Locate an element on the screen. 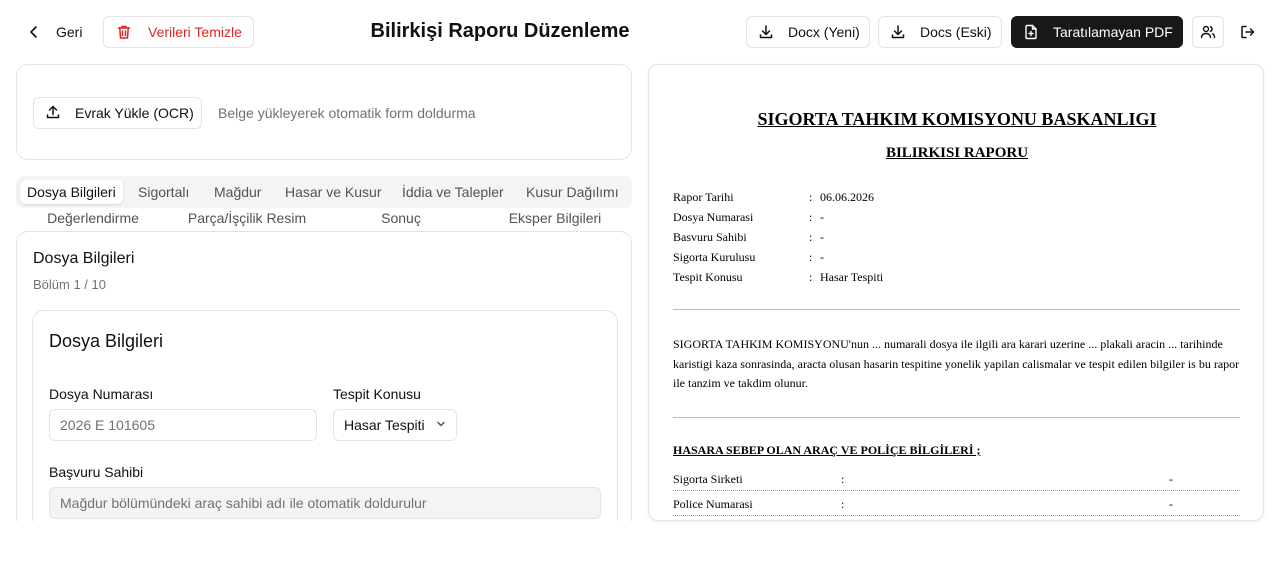 This screenshot has height=577, width=1280. meta-key: Dosya Numarasi is located at coordinates (713, 217).